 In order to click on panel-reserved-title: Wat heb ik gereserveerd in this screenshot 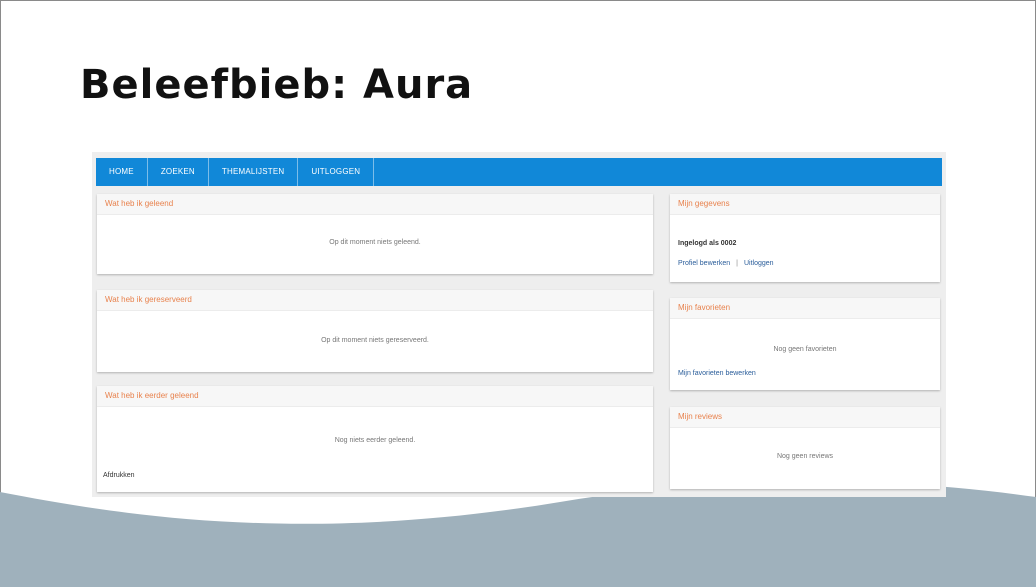, I will do `click(375, 300)`.